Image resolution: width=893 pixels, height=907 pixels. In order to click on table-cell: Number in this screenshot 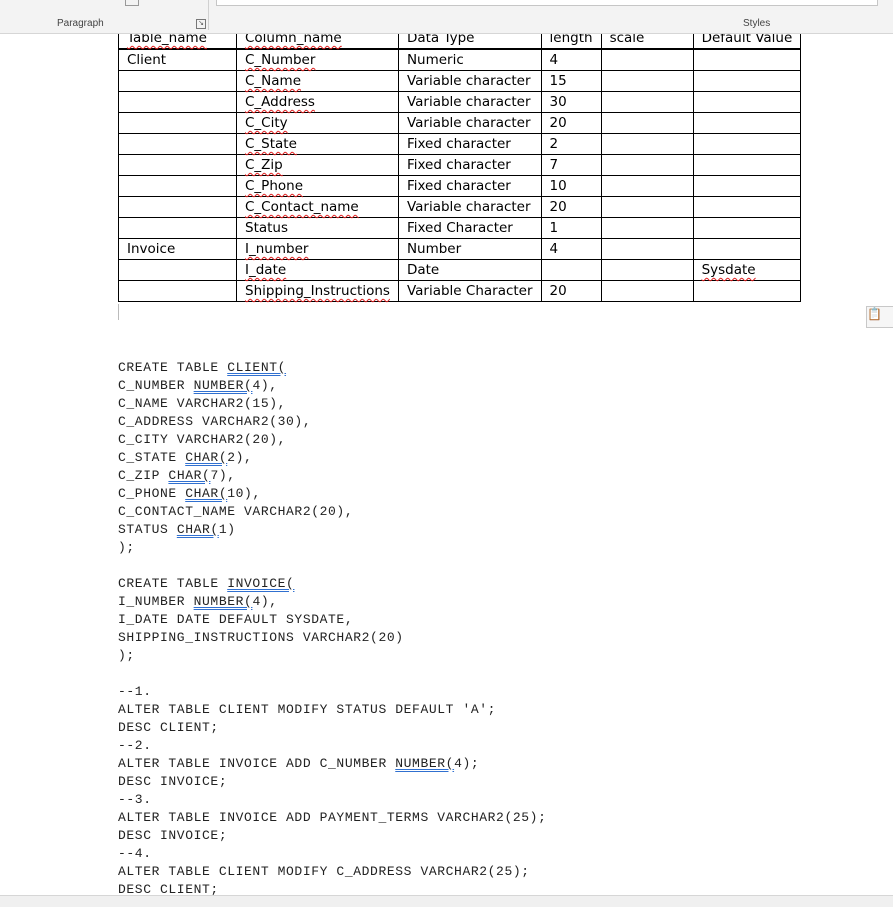, I will do `click(469, 249)`.